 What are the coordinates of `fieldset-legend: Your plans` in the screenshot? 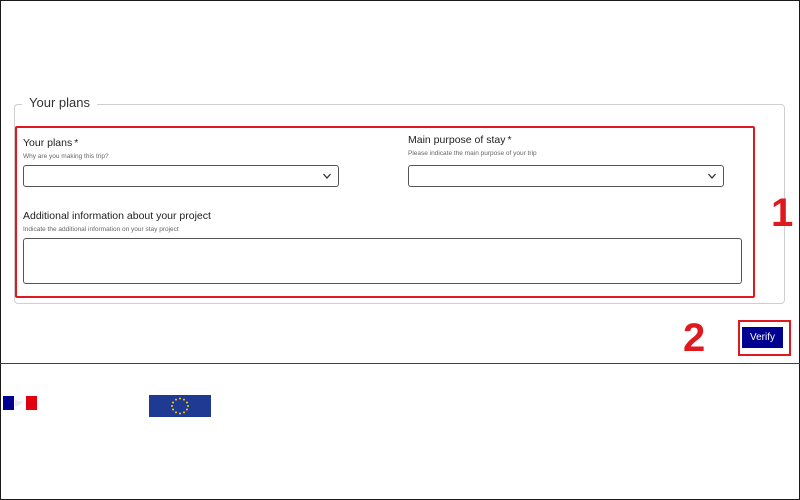 It's located at (59, 103).